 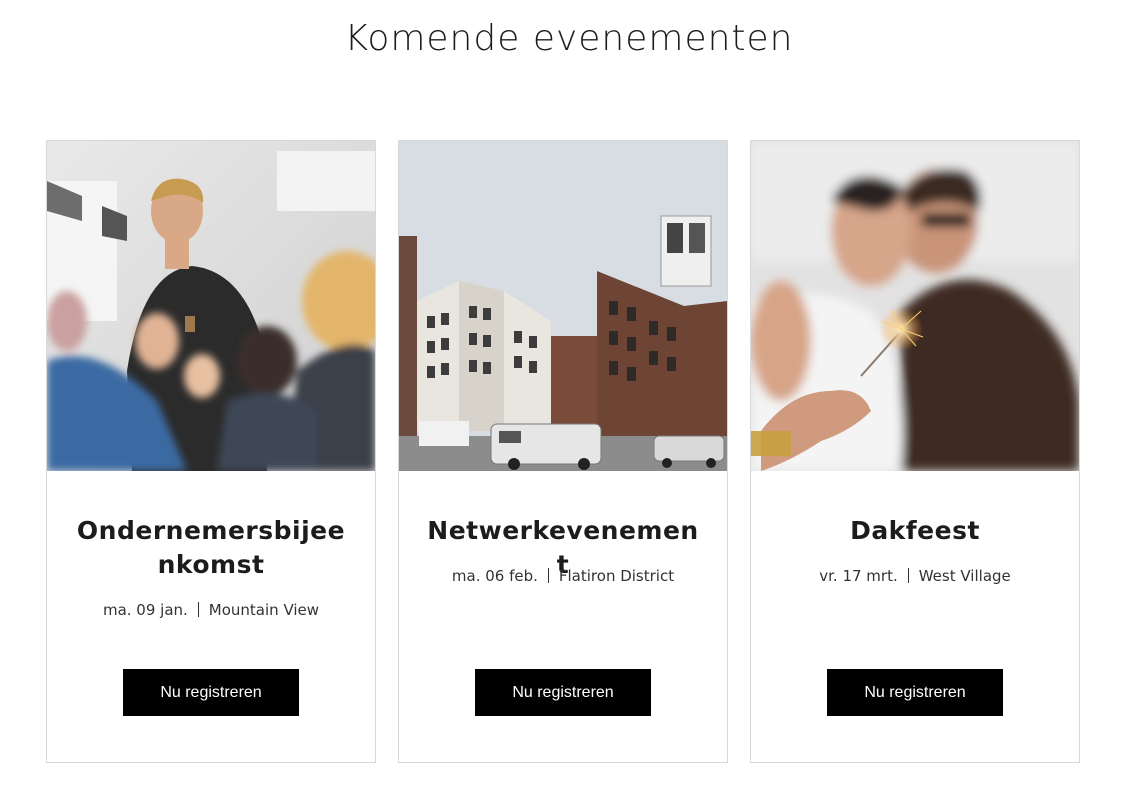 I want to click on event-date: vr. 17 mrt., so click(x=858, y=576).